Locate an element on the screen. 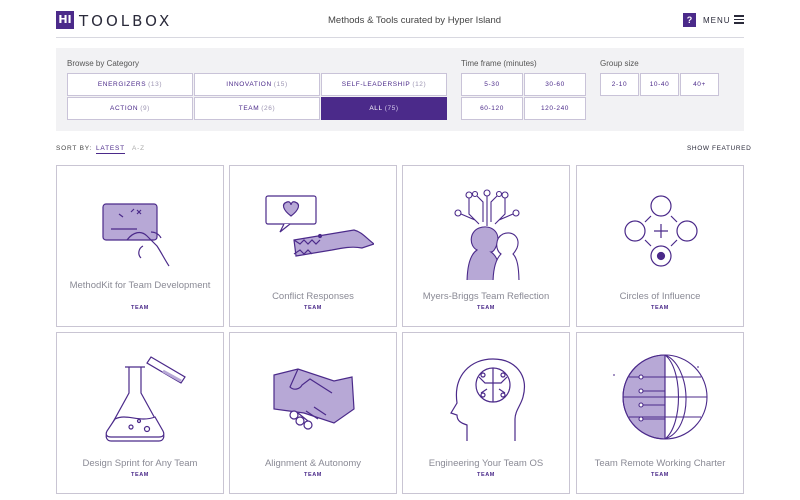 The height and width of the screenshot is (500, 800). category-count: (26) is located at coordinates (268, 108).